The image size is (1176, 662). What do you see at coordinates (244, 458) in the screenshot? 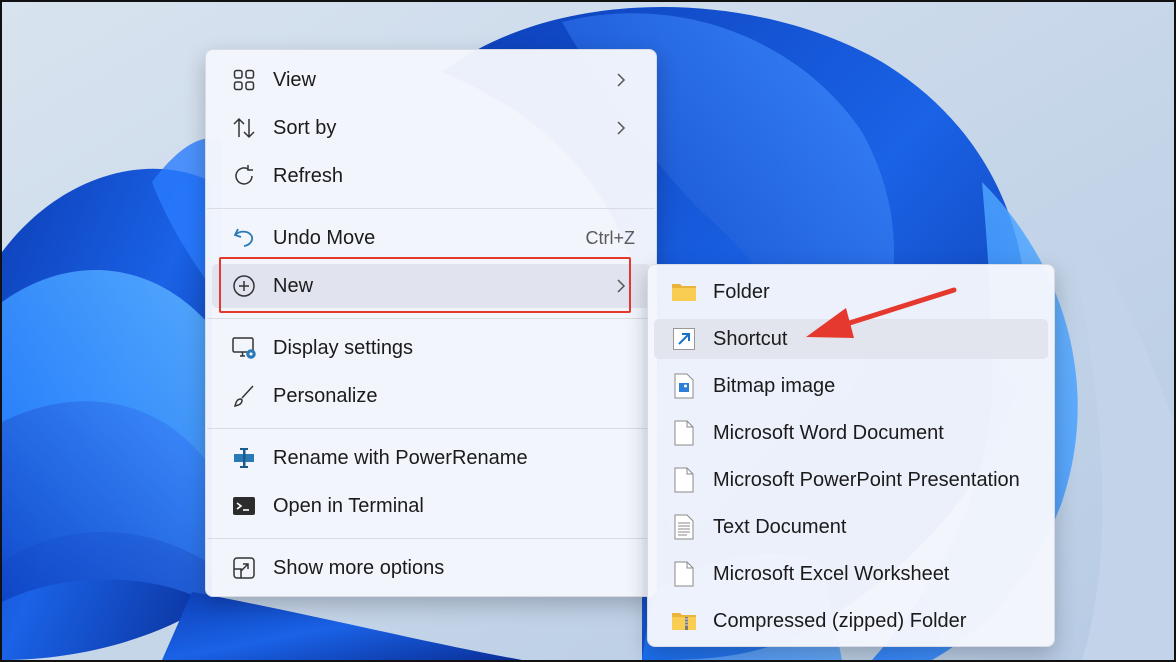
I see `powerrename-icon` at bounding box center [244, 458].